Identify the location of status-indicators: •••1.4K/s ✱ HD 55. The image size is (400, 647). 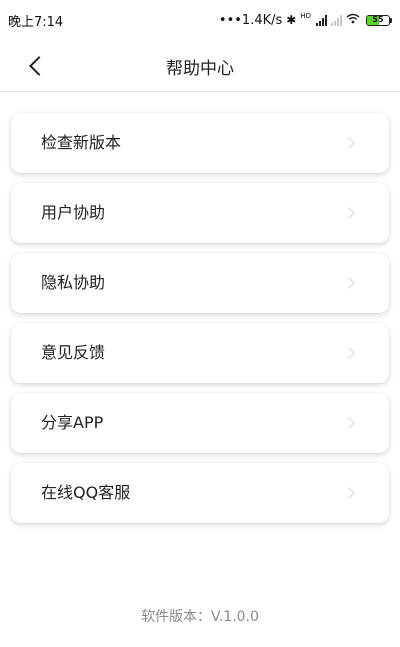
(305, 19).